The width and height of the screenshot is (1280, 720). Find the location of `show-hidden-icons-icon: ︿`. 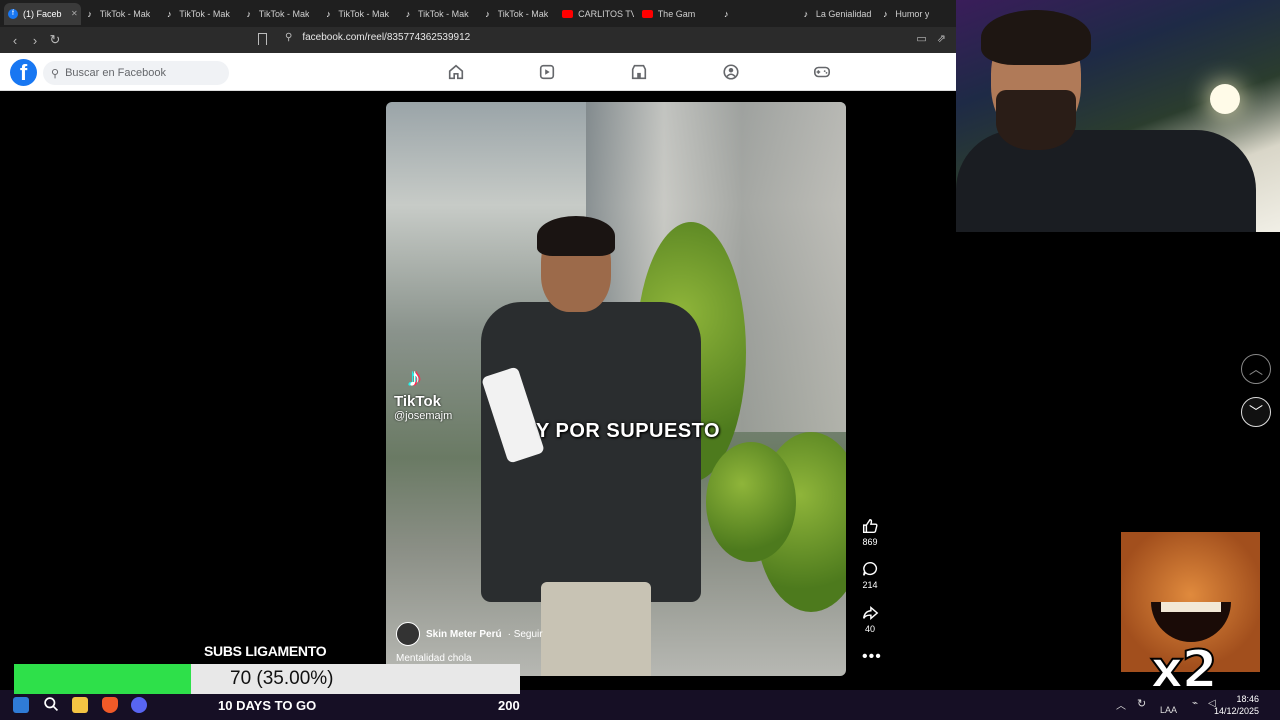

show-hidden-icons-icon: ︿ is located at coordinates (1121, 704).